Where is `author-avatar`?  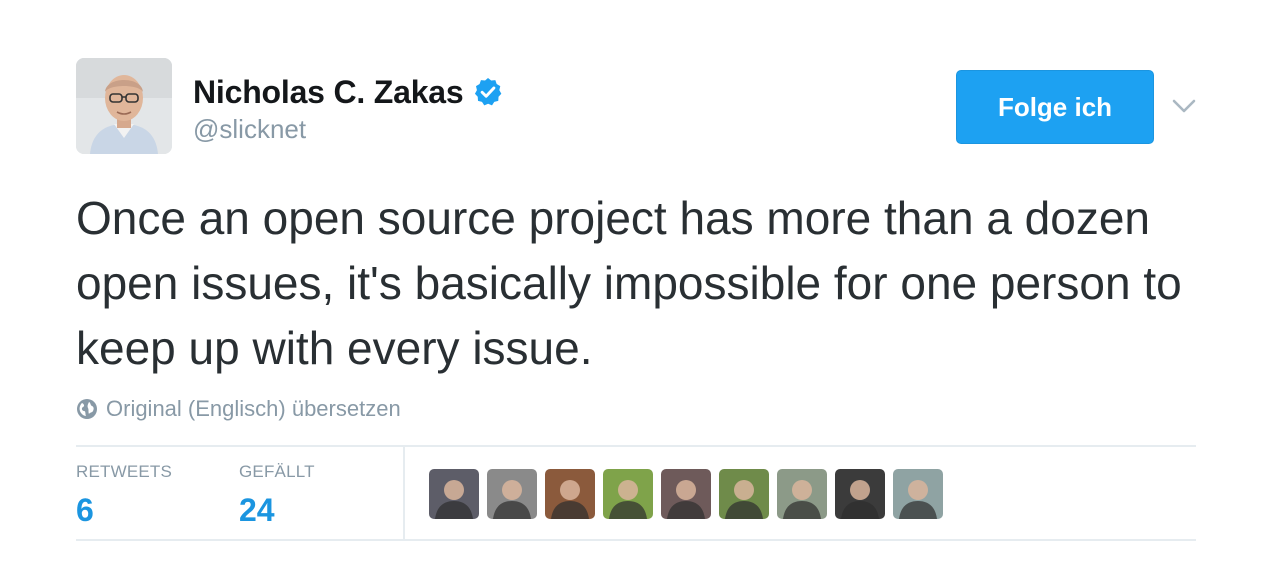 author-avatar is located at coordinates (124, 106).